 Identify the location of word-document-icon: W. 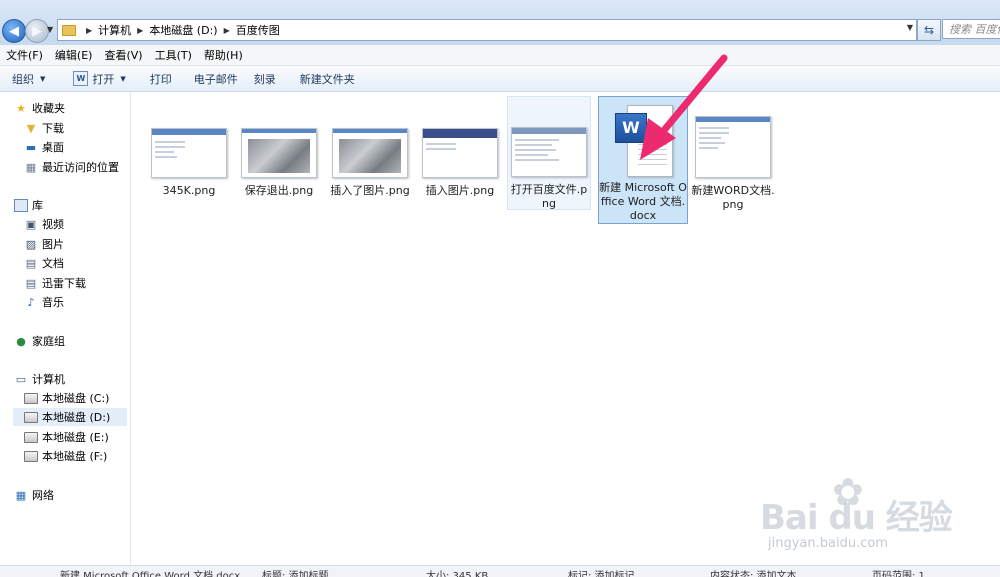
(643, 141).